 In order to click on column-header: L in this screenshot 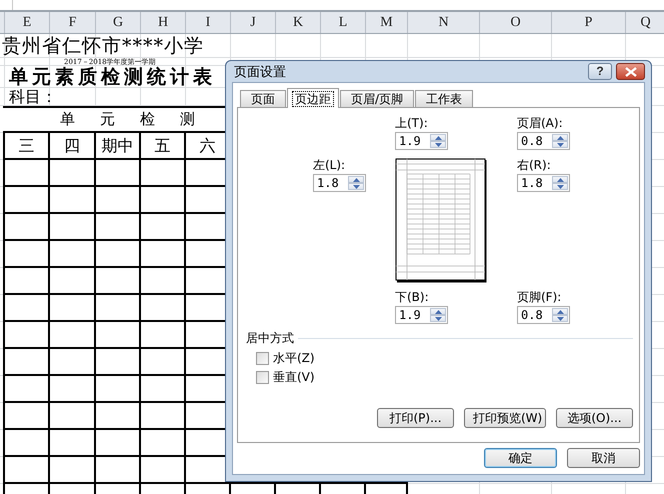, I will do `click(343, 22)`.